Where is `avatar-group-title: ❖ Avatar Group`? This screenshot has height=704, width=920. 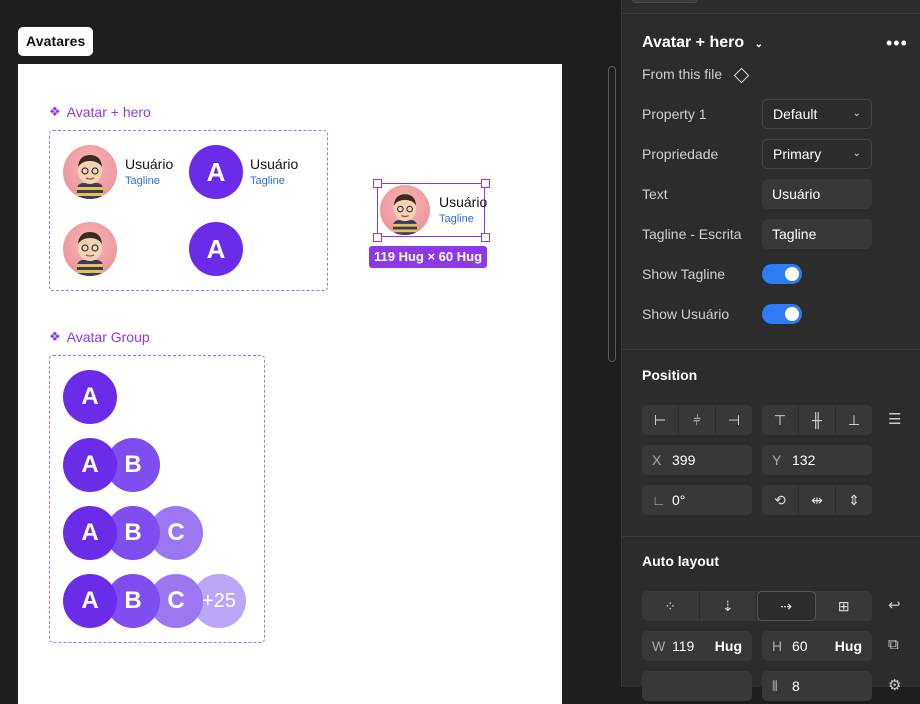 avatar-group-title: ❖ Avatar Group is located at coordinates (99, 337).